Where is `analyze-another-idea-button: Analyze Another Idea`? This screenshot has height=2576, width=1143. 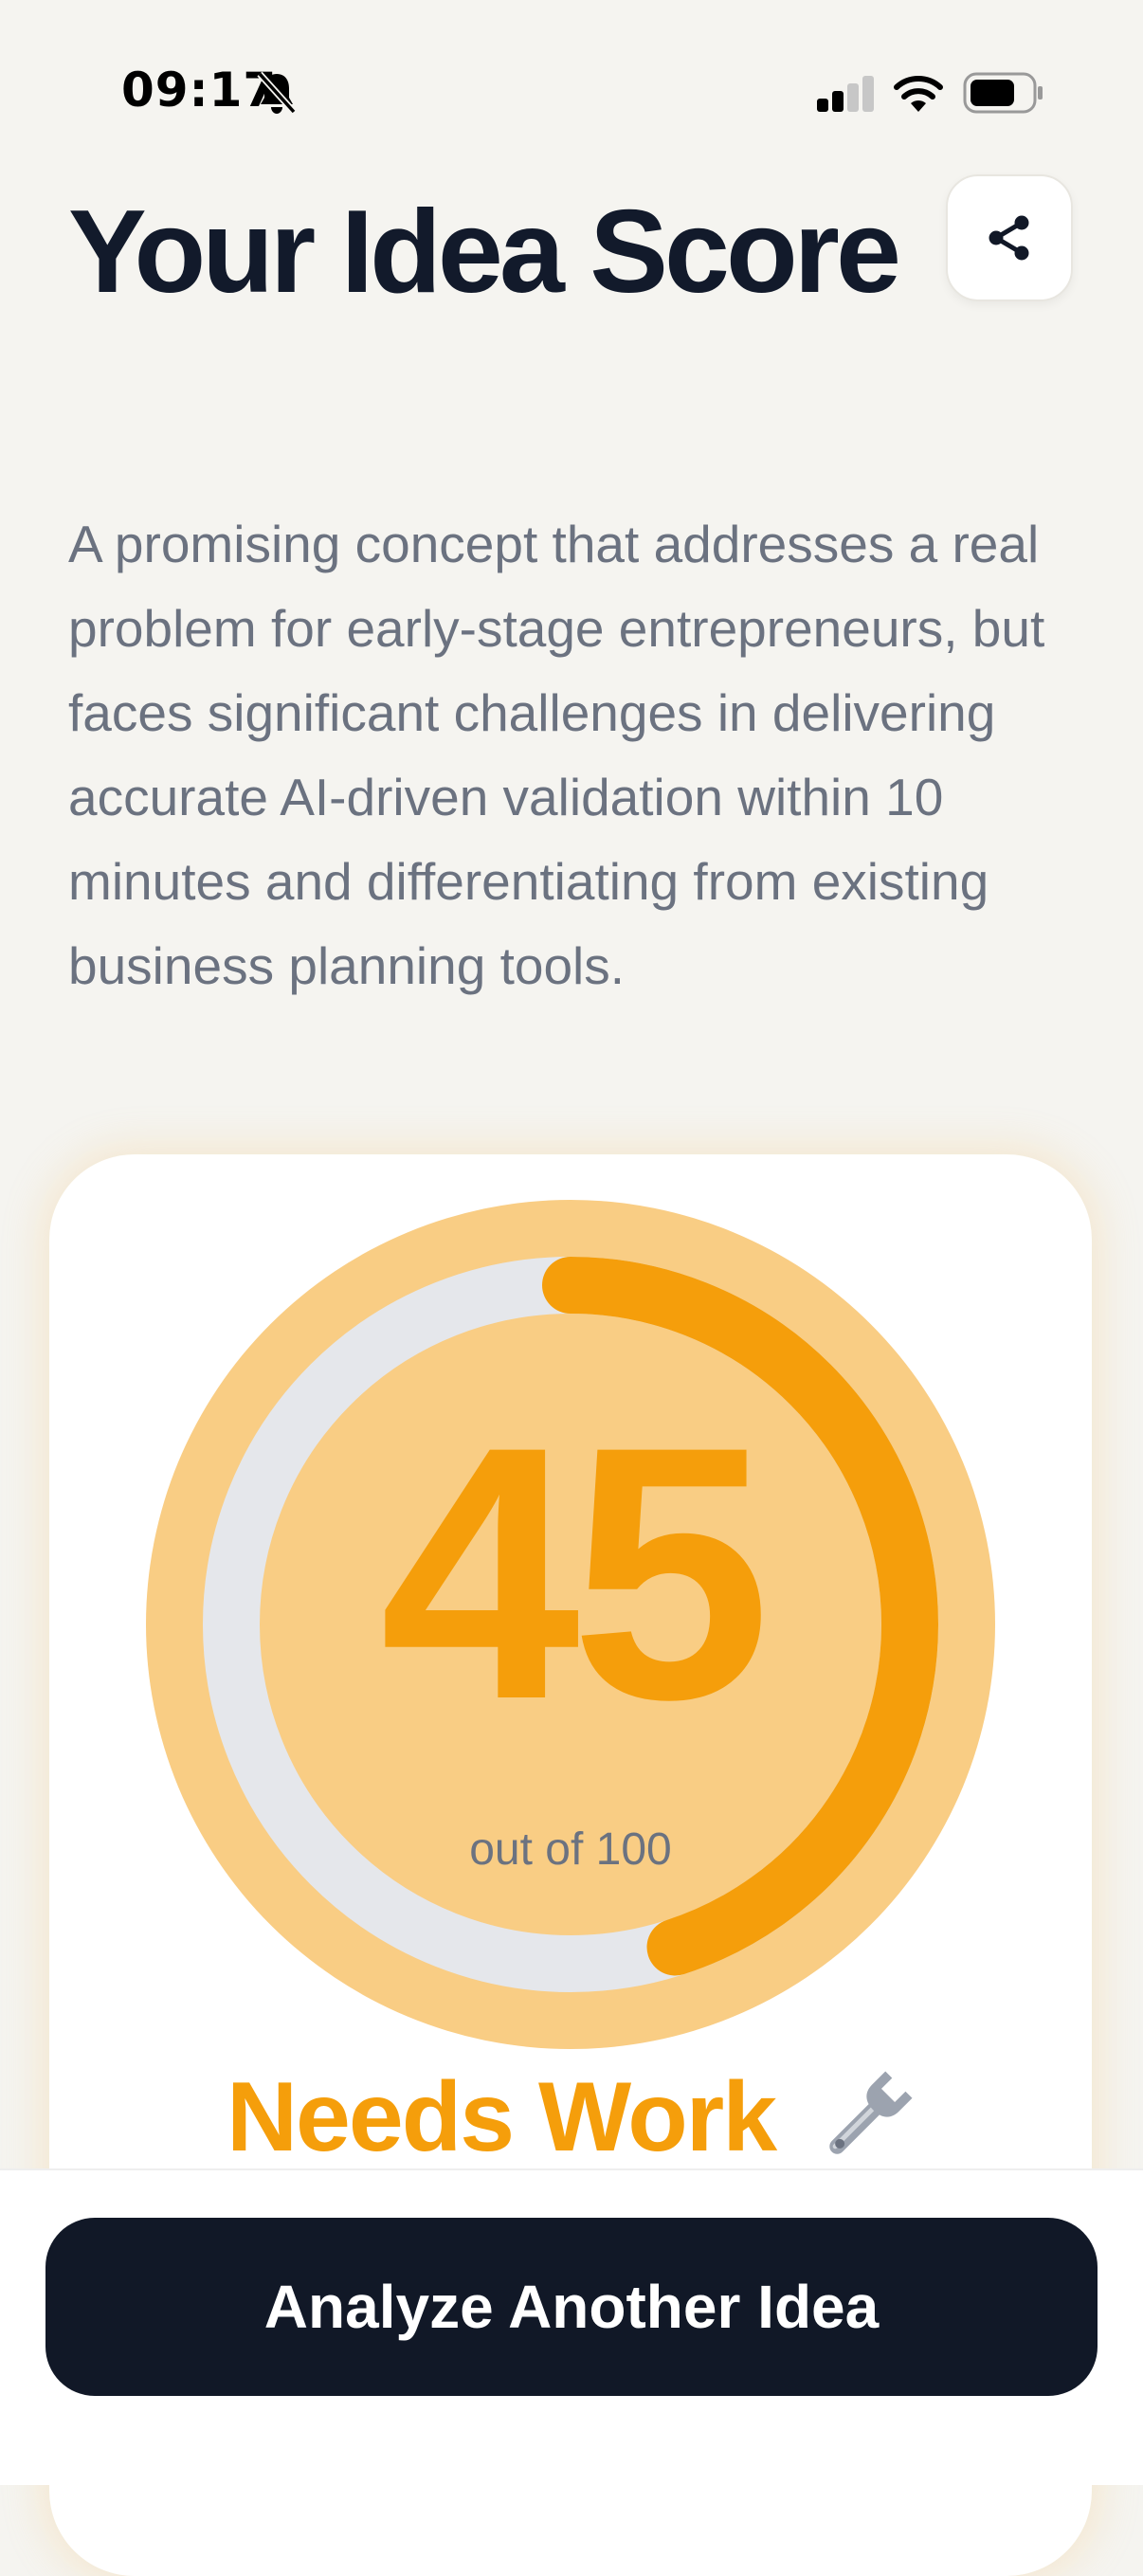
analyze-another-idea-button: Analyze Another Idea is located at coordinates (571, 2307).